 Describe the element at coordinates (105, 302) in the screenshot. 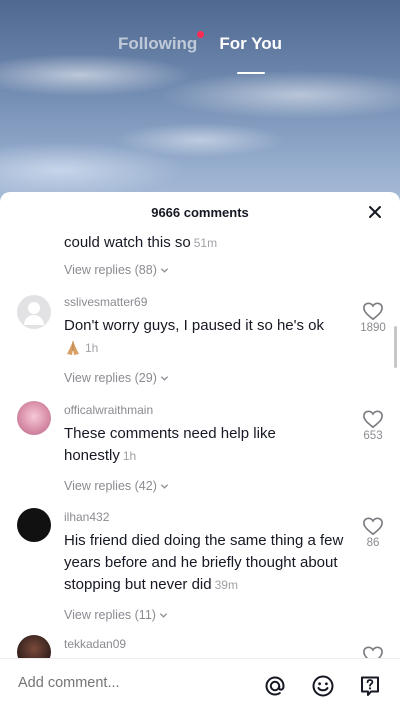

I see `comment-username: sslivesmatter69` at that location.